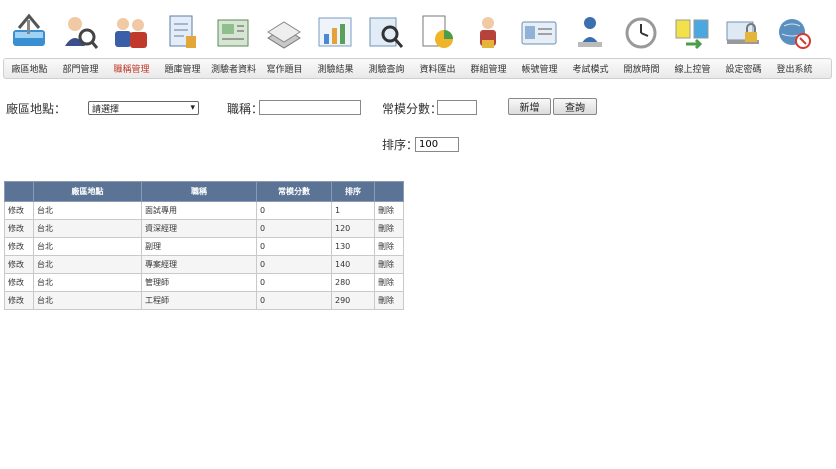 The height and width of the screenshot is (469, 836). What do you see at coordinates (199, 300) in the screenshot?
I see `title-cell: 工程師` at bounding box center [199, 300].